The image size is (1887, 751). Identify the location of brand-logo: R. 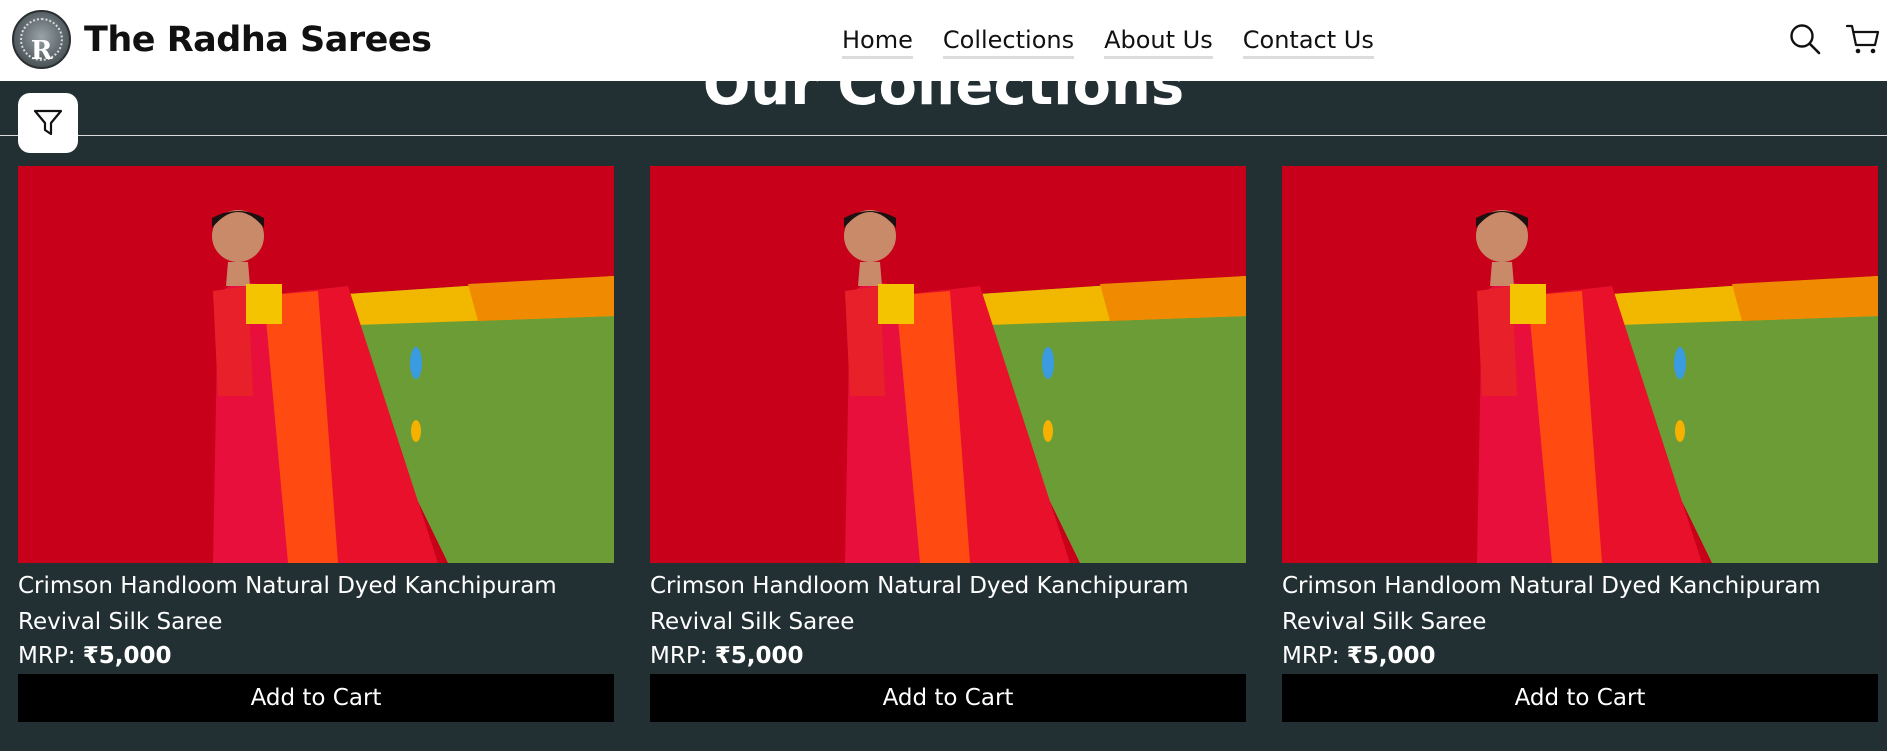
(41, 39).